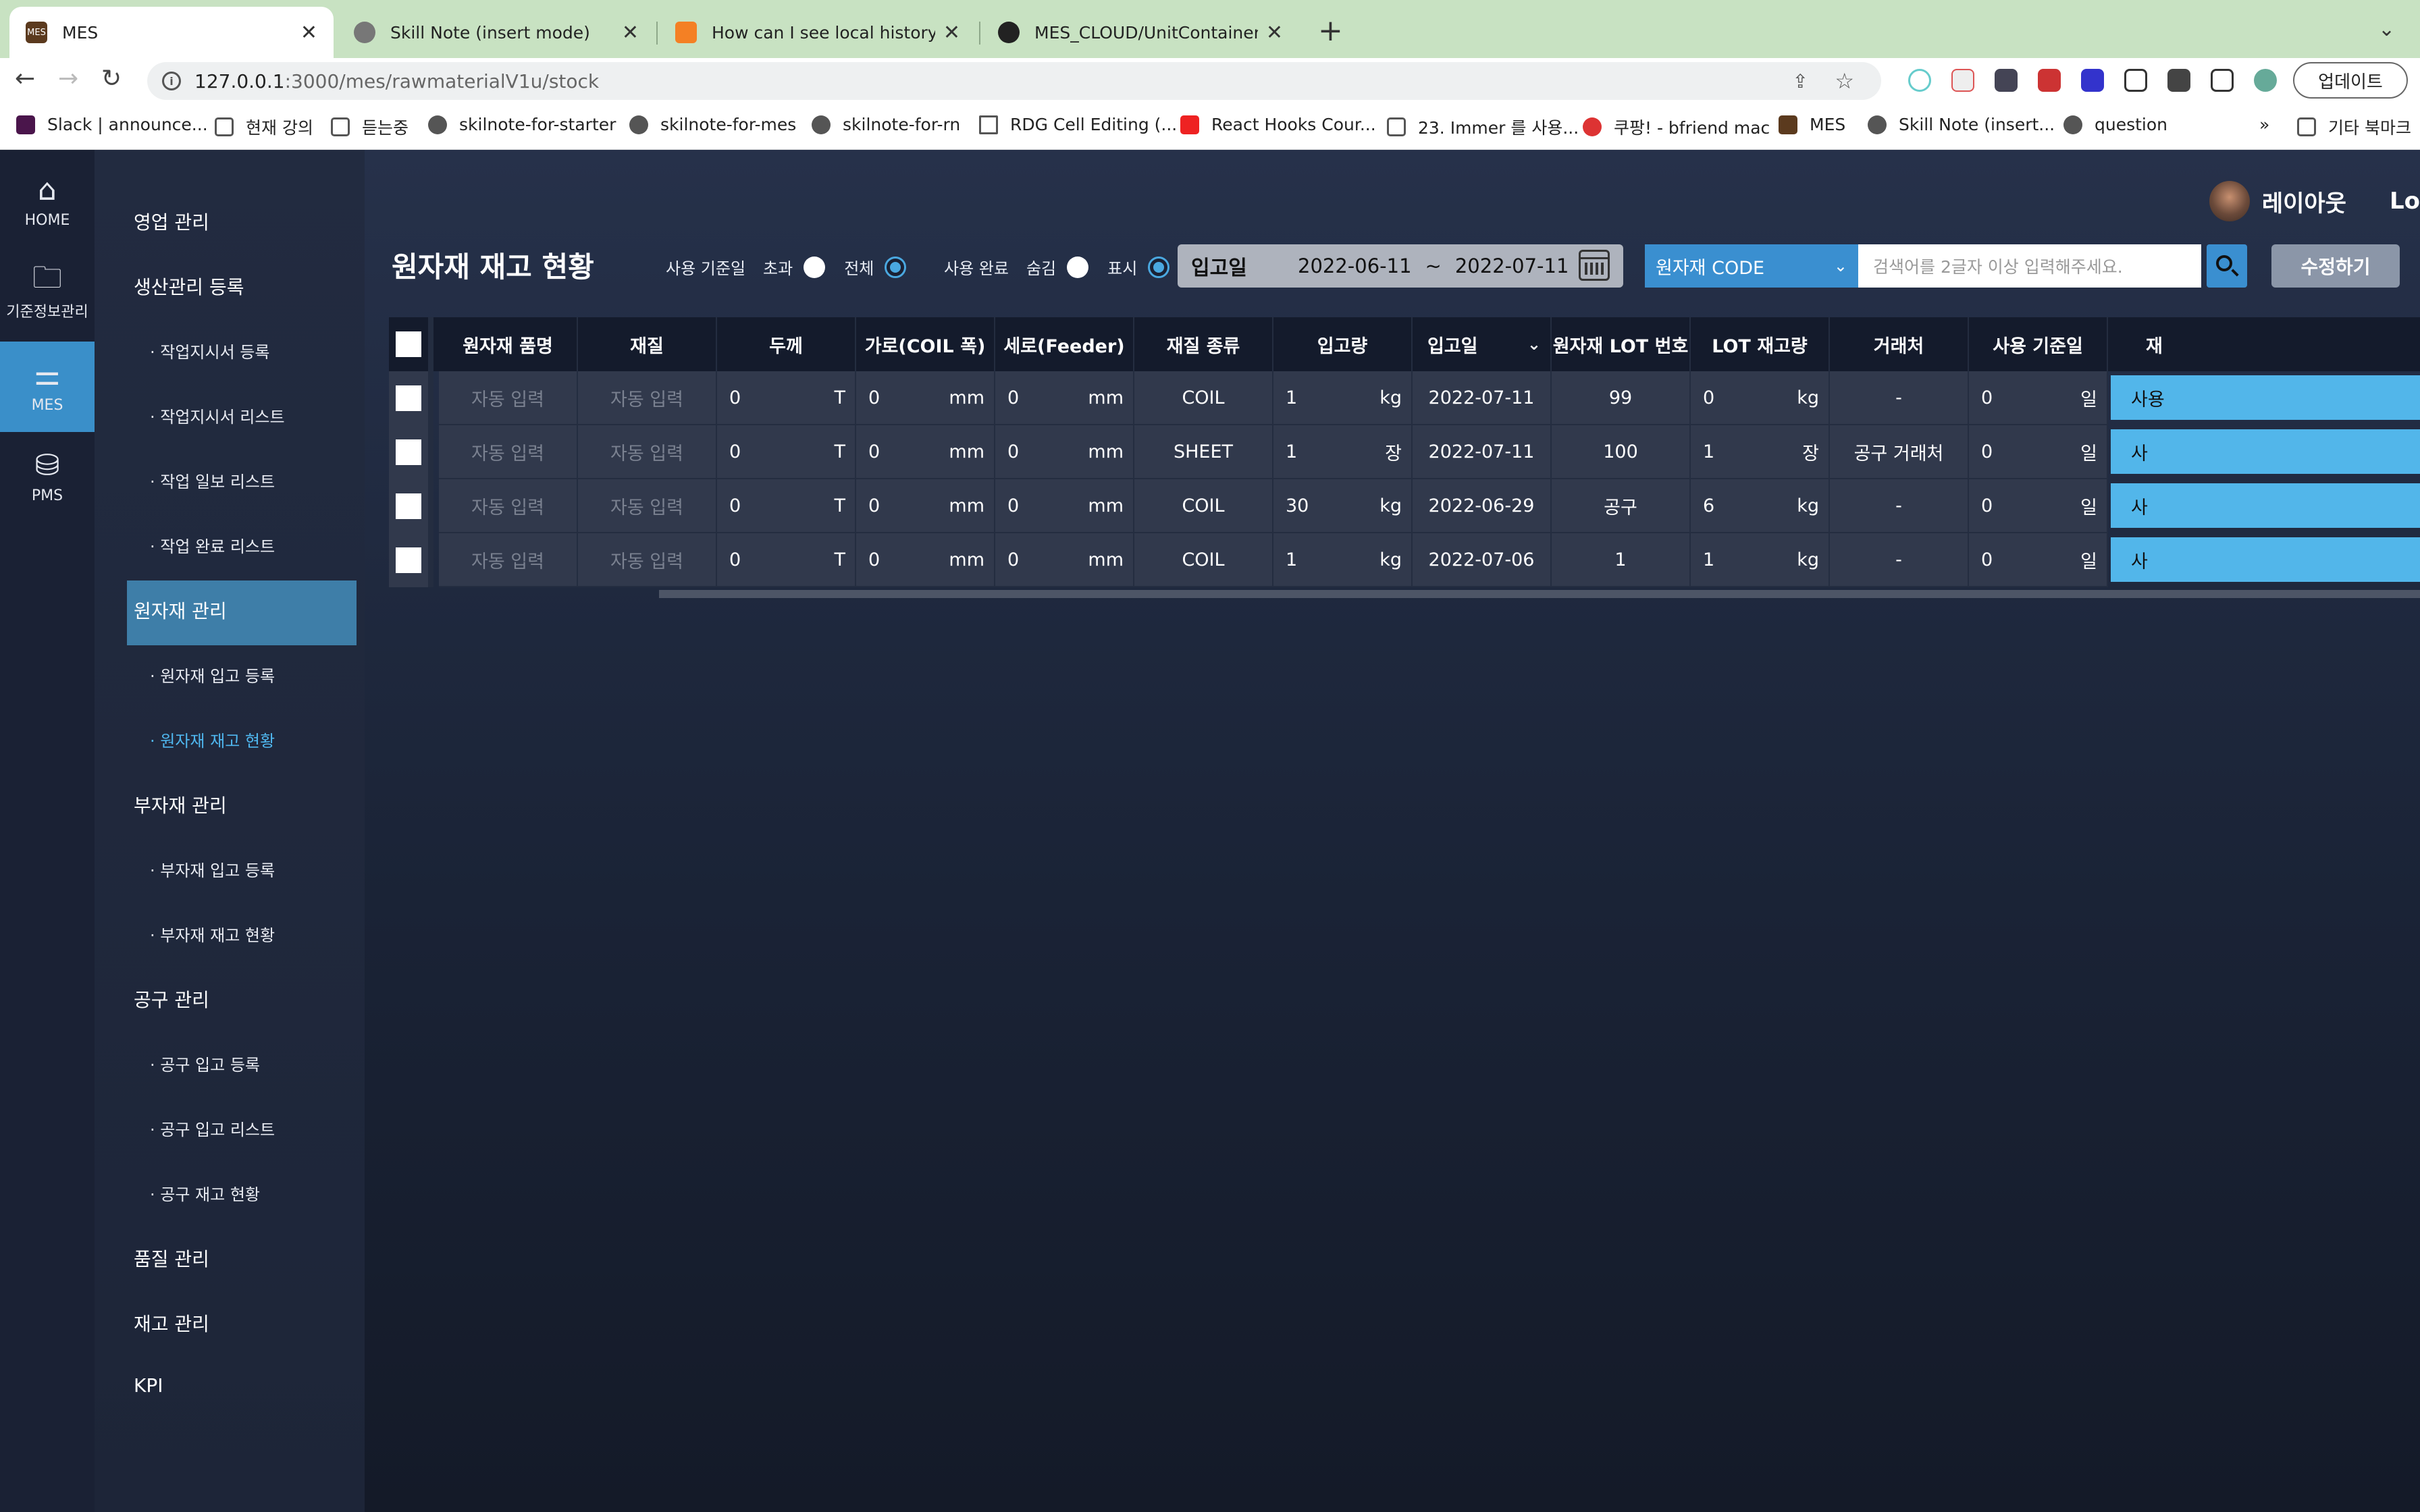 This screenshot has height=1512, width=2420. What do you see at coordinates (508, 344) in the screenshot?
I see `header-name: 원자재 품명` at bounding box center [508, 344].